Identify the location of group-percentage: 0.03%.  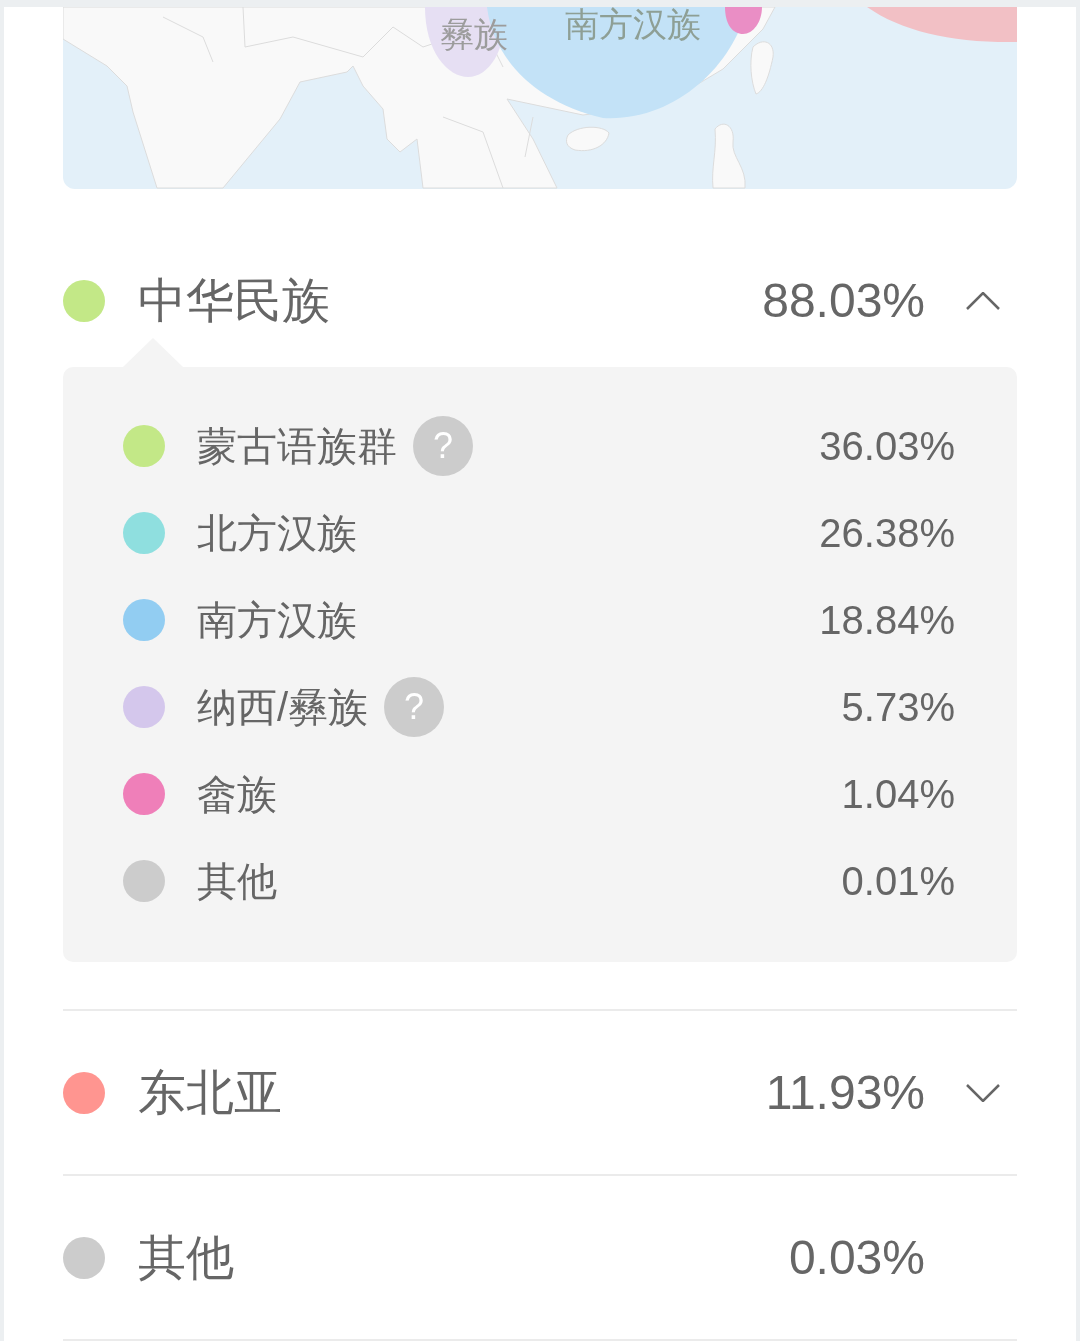
(856, 1257).